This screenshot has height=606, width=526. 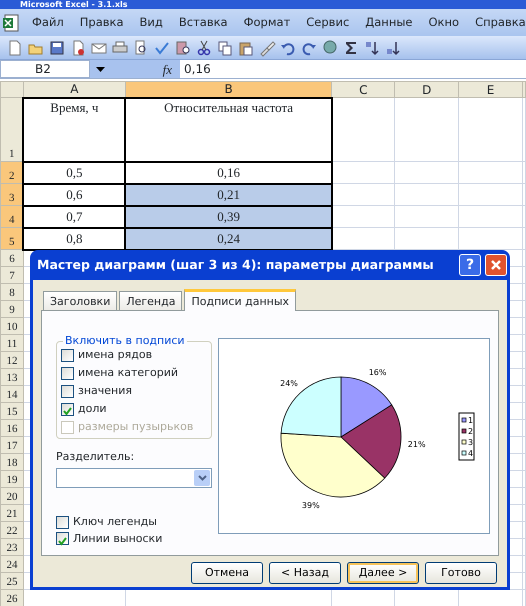 I want to click on row-header: 17, so click(x=12, y=445).